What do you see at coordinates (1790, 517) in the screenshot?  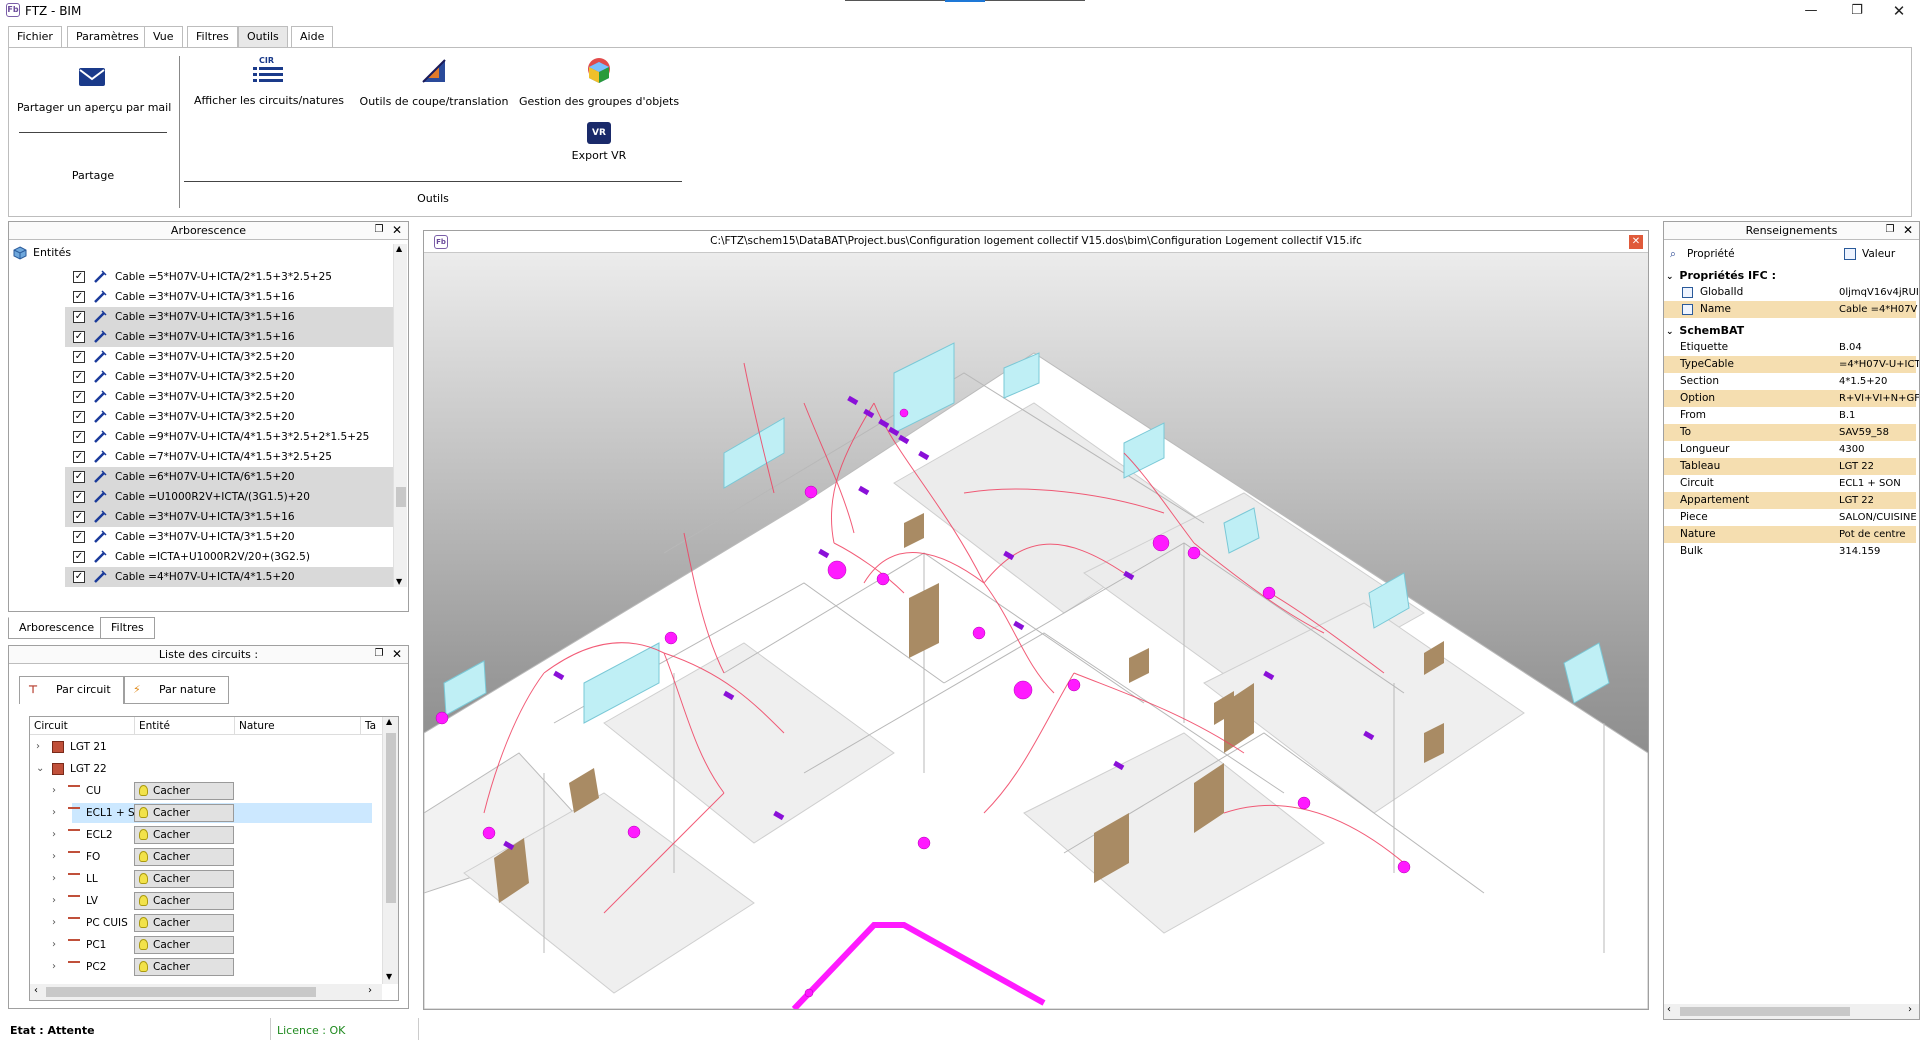 I see `property-row: Piece SALON/CUISINE` at bounding box center [1790, 517].